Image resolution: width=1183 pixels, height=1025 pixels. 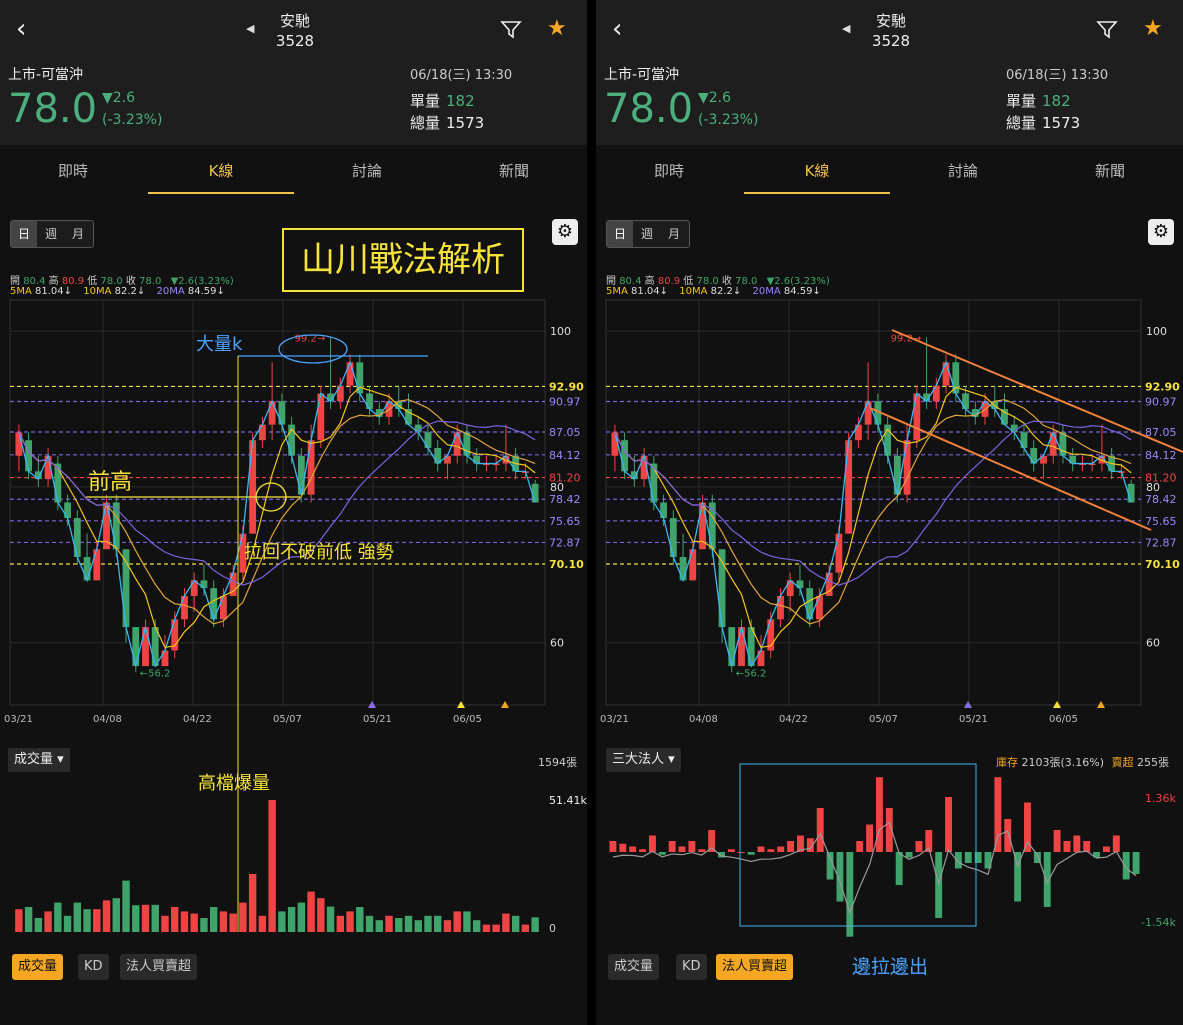 I want to click on annotation-pullback: 拉回不破前低 強勢, so click(x=319, y=552).